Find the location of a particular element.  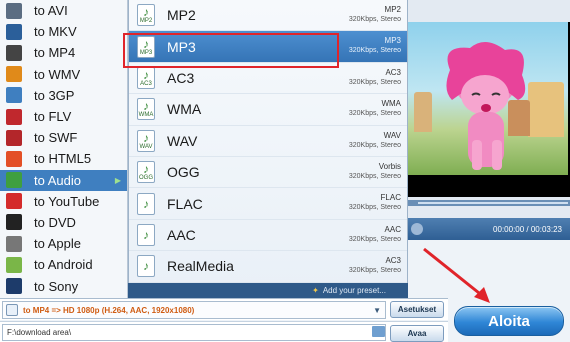

audio-format-item: ♪ RealMedia AC3 320Kbps, Stereo is located at coordinates (268, 267).